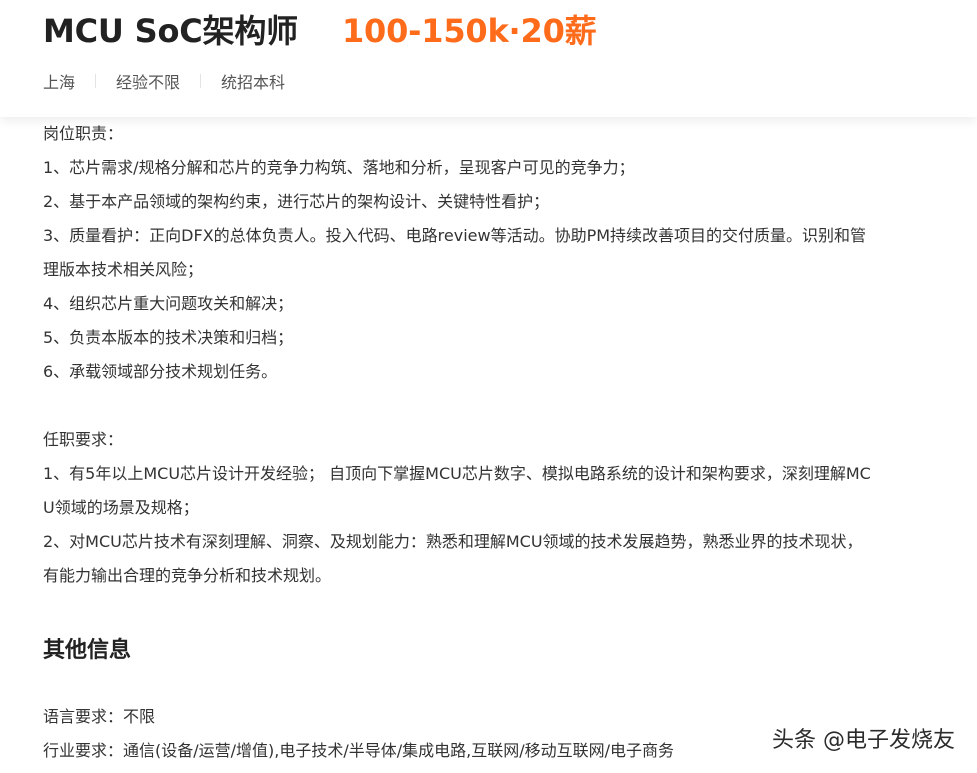 This screenshot has height=773, width=977. What do you see at coordinates (296, 201) in the screenshot?
I see `description-line: 2、基于本产品领域的架构约束，进行芯片的架构设计、关键特性看护；` at bounding box center [296, 201].